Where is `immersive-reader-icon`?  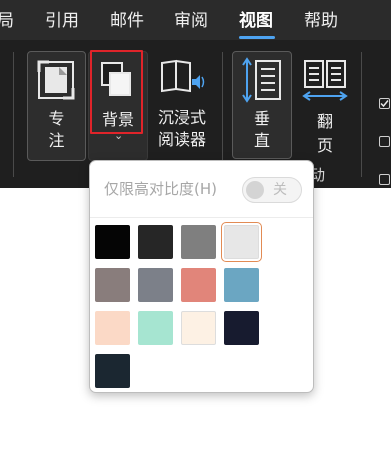
immersive-reader-icon is located at coordinates (183, 76).